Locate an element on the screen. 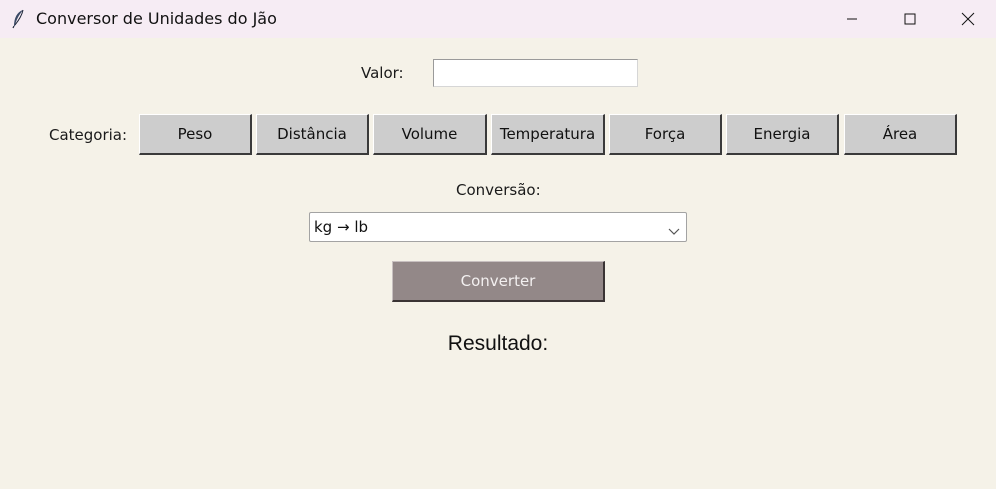 Image resolution: width=996 pixels, height=489 pixels. maximize-button is located at coordinates (910, 19).